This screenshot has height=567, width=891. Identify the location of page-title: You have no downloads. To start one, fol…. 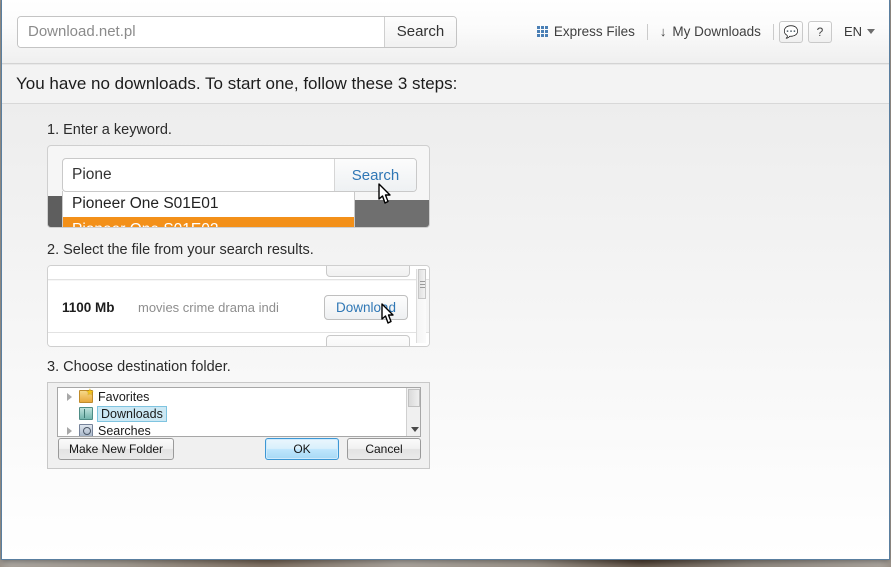
(237, 83).